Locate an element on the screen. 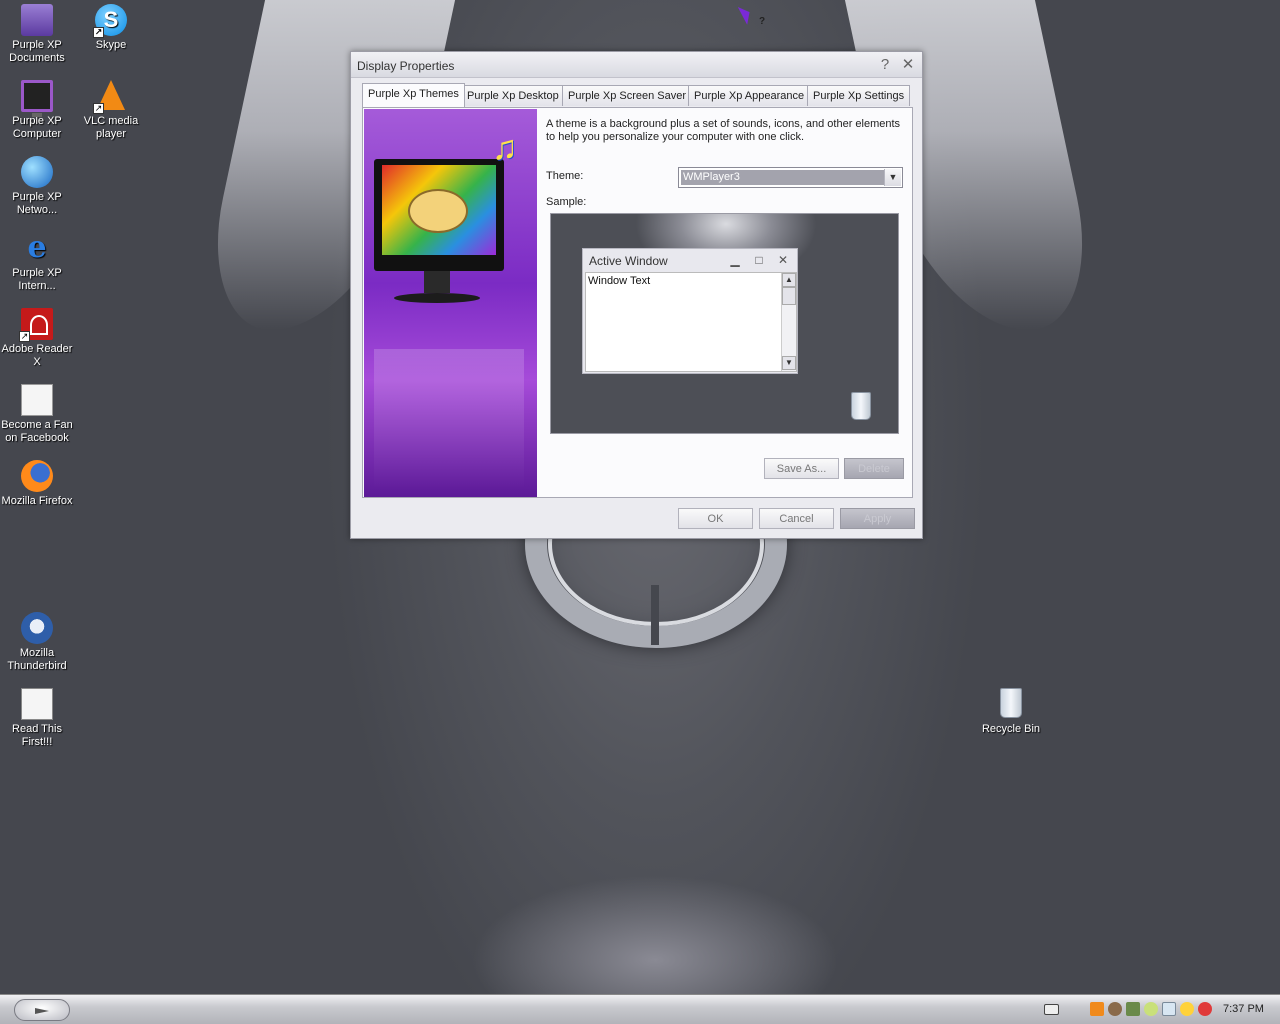 This screenshot has height=1024, width=1280. theme-label: Theme: is located at coordinates (565, 176).